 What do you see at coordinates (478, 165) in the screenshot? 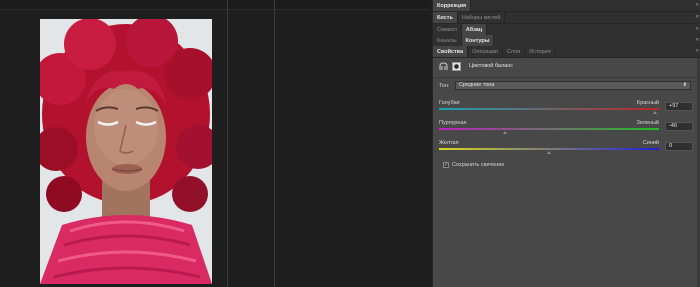
I see `preserve-luminosity-label: Сохранить свечение` at bounding box center [478, 165].